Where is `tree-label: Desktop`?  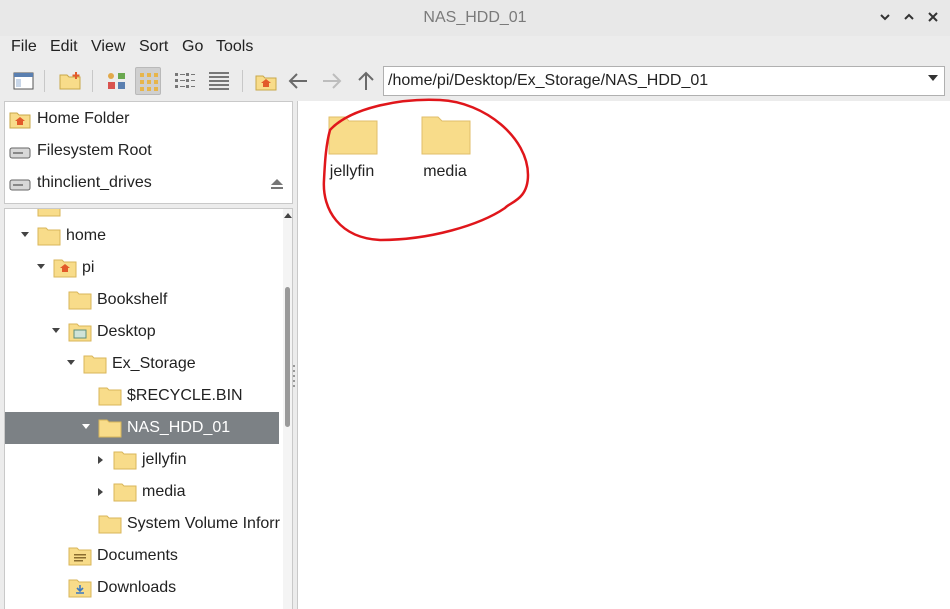
tree-label: Desktop is located at coordinates (126, 331).